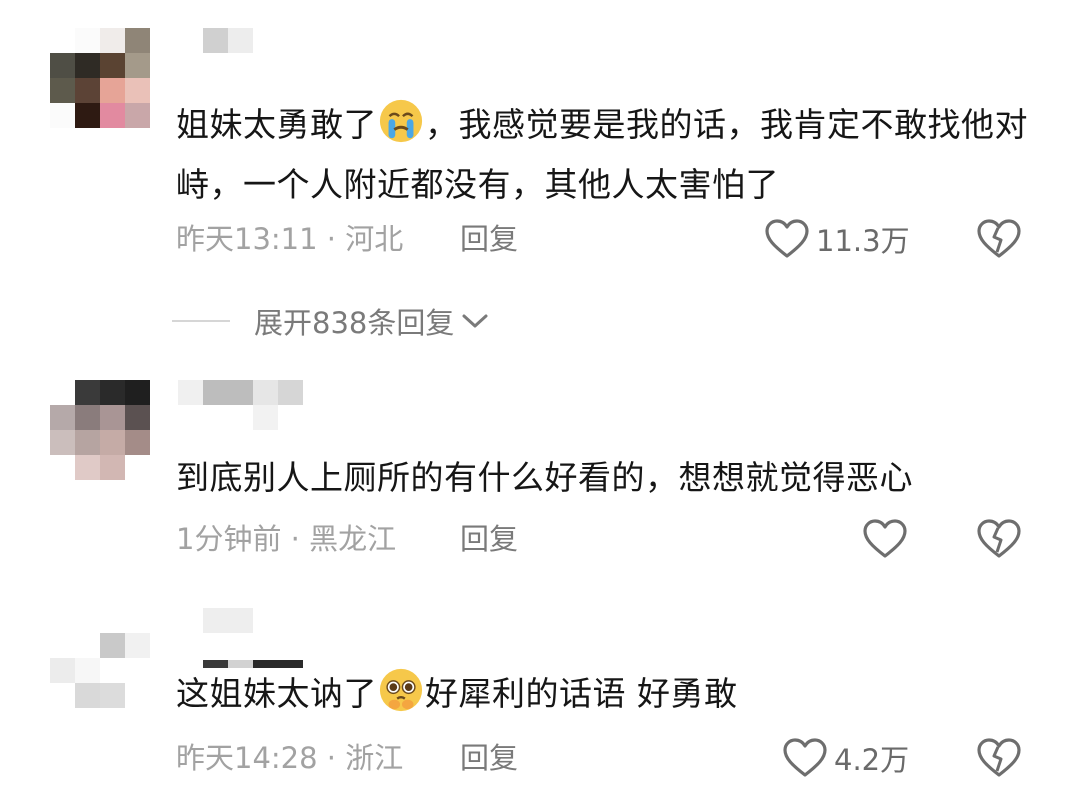 The image size is (1080, 800). I want to click on comment-text: 到底别人上厕所的有什么好看的，想想就觉得恶心, so click(544, 477).